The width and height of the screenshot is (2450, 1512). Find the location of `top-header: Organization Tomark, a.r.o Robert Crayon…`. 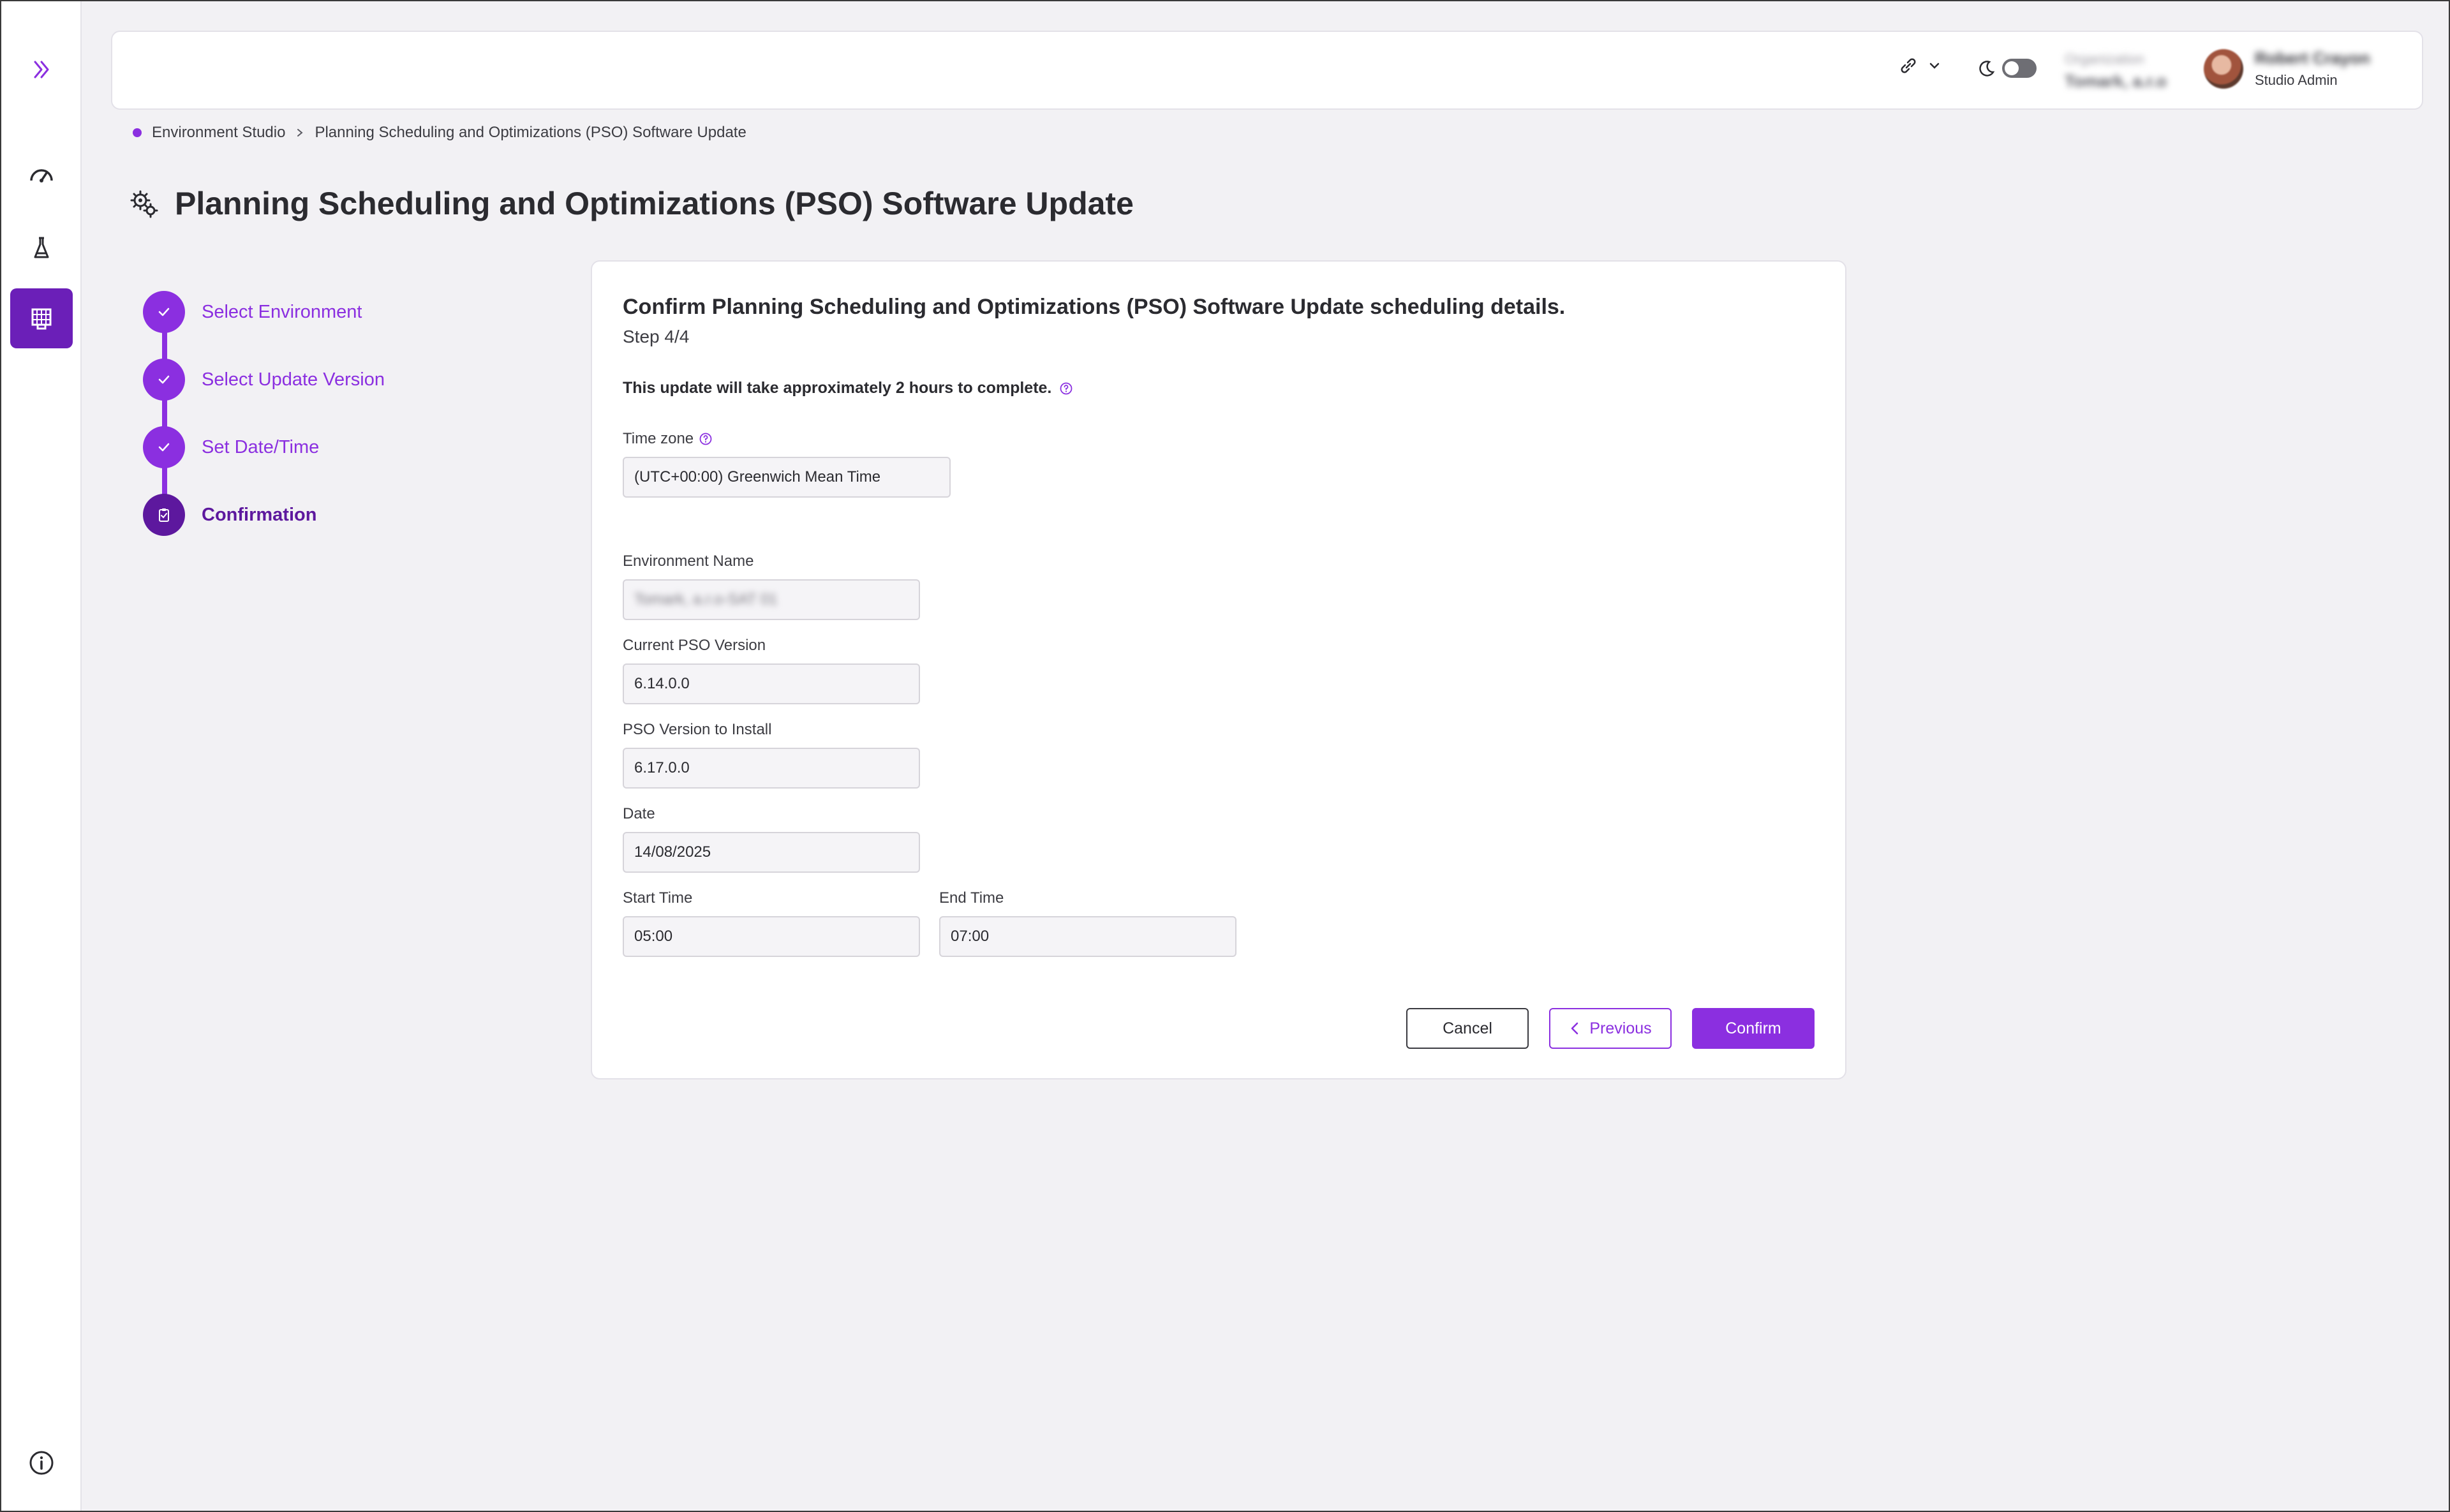

top-header: Organization Tomark, a.r.o Robert Crayon… is located at coordinates (1267, 70).